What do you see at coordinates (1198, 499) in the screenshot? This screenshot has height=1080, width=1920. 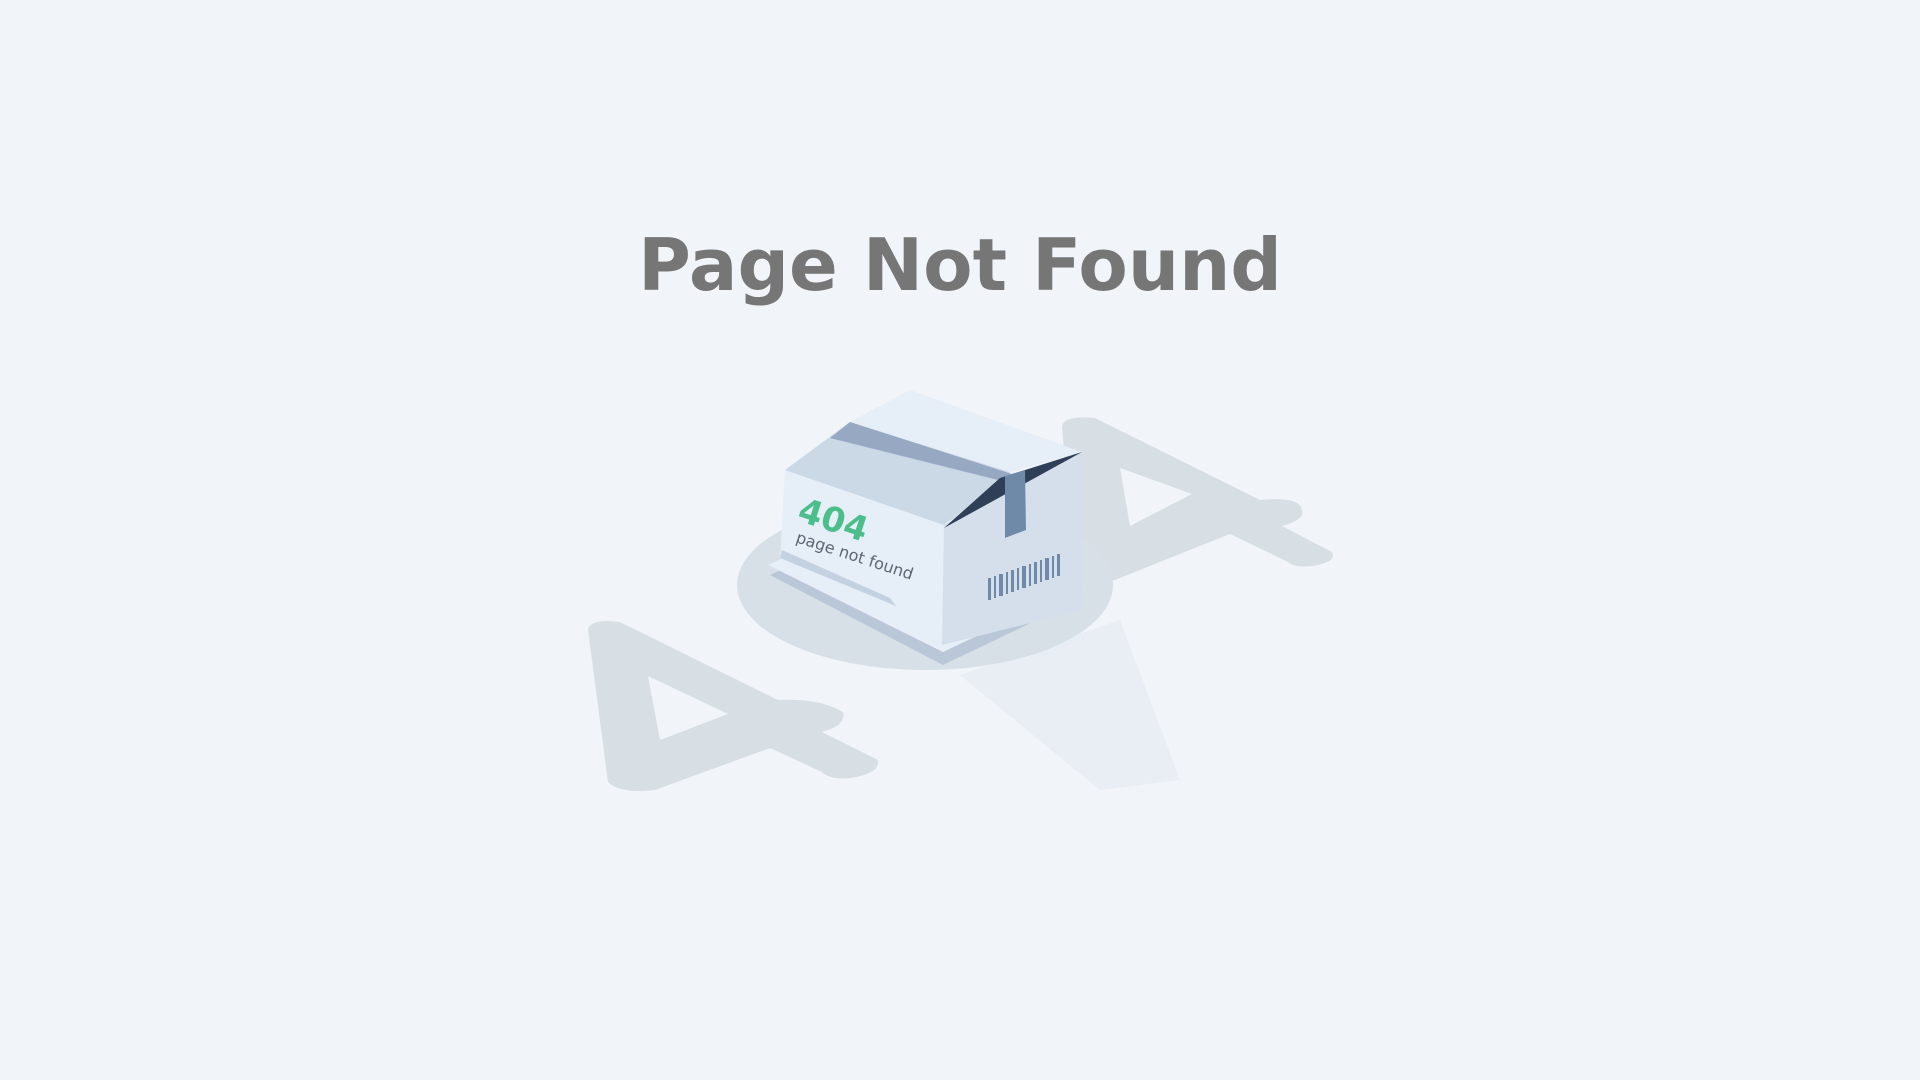 I see `shadow-glyph-right` at bounding box center [1198, 499].